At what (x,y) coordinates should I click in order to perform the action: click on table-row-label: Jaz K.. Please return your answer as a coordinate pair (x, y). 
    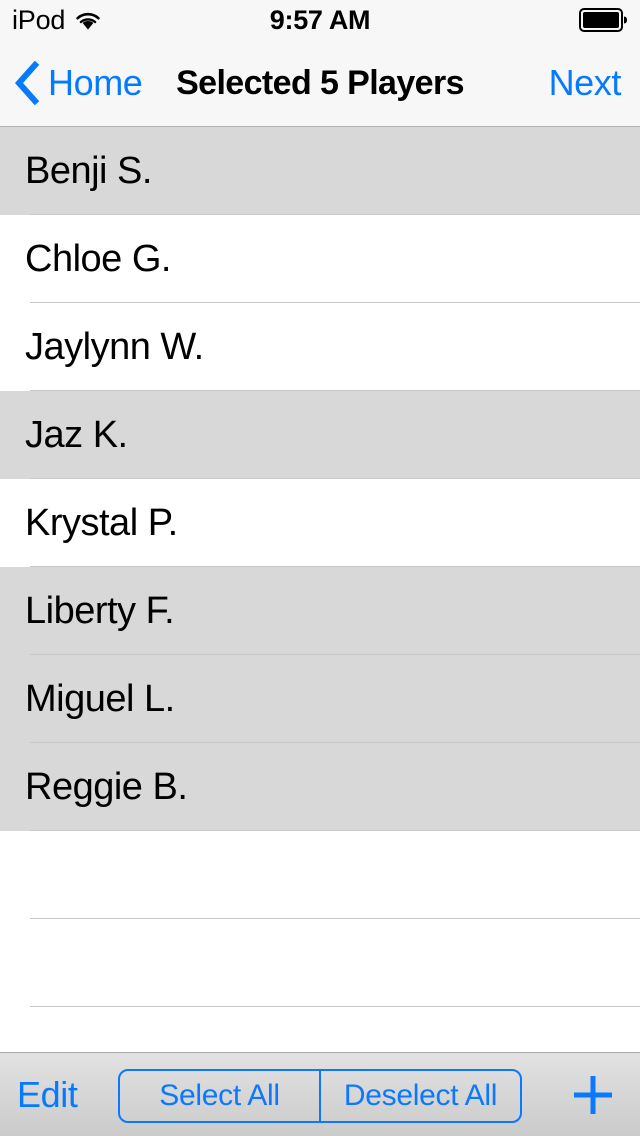
    Looking at the image, I should click on (76, 435).